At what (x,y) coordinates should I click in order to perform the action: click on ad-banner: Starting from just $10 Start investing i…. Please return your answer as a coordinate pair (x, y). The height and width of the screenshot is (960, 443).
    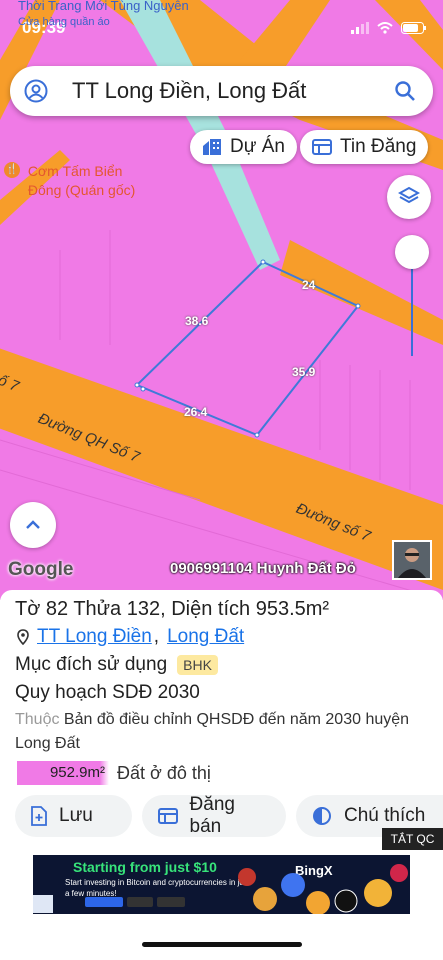
    Looking at the image, I should click on (221, 884).